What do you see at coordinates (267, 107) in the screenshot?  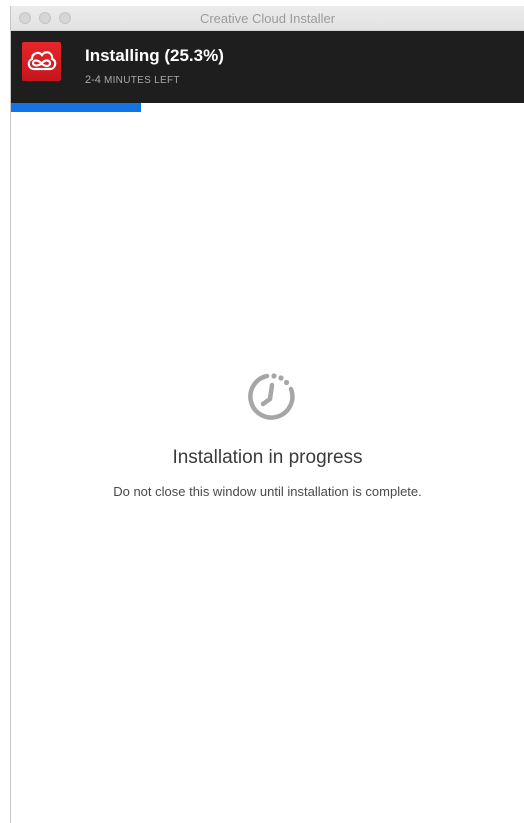 I see `install-progress-bar` at bounding box center [267, 107].